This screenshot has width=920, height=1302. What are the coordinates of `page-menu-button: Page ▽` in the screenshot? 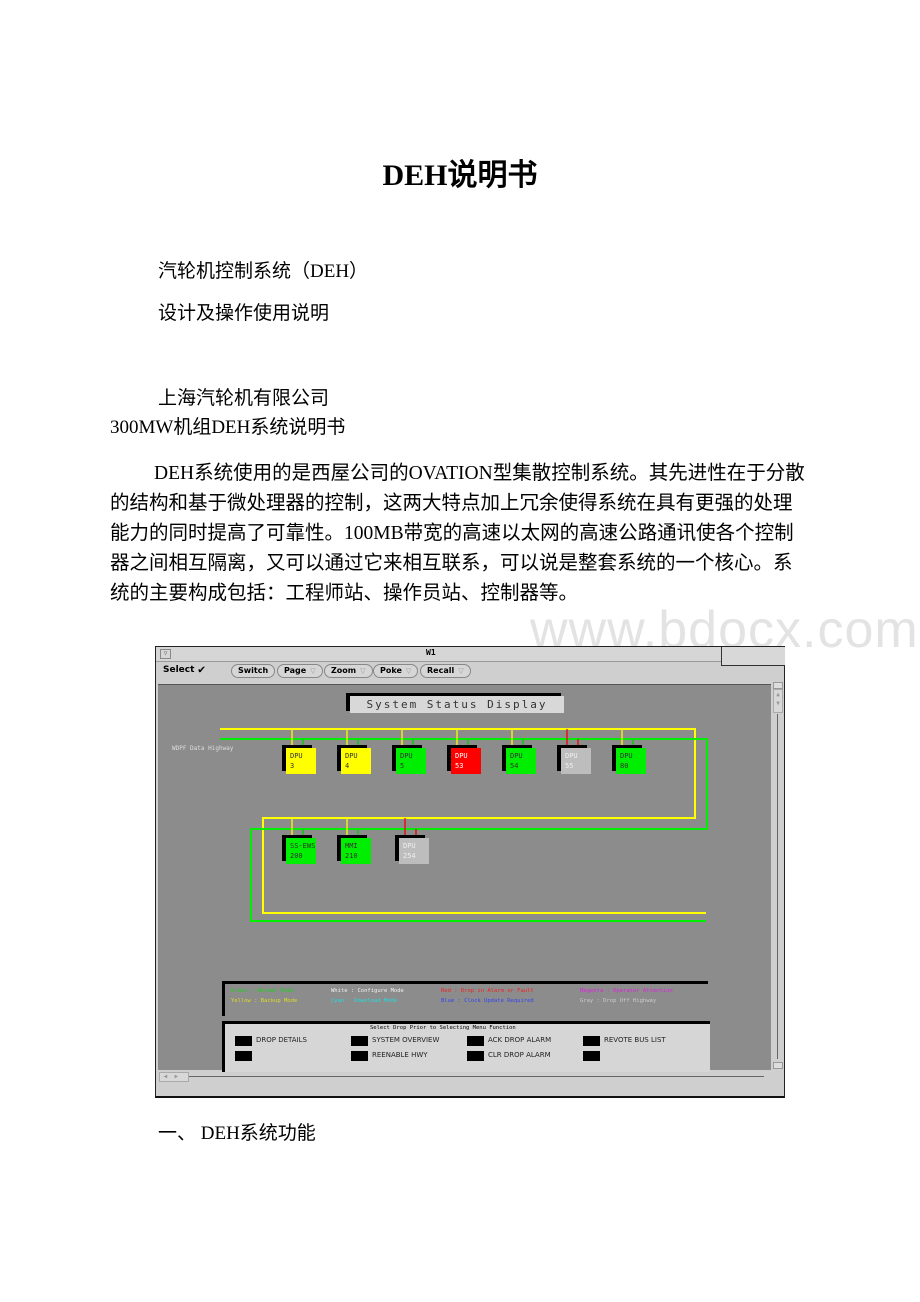 It's located at (300, 671).